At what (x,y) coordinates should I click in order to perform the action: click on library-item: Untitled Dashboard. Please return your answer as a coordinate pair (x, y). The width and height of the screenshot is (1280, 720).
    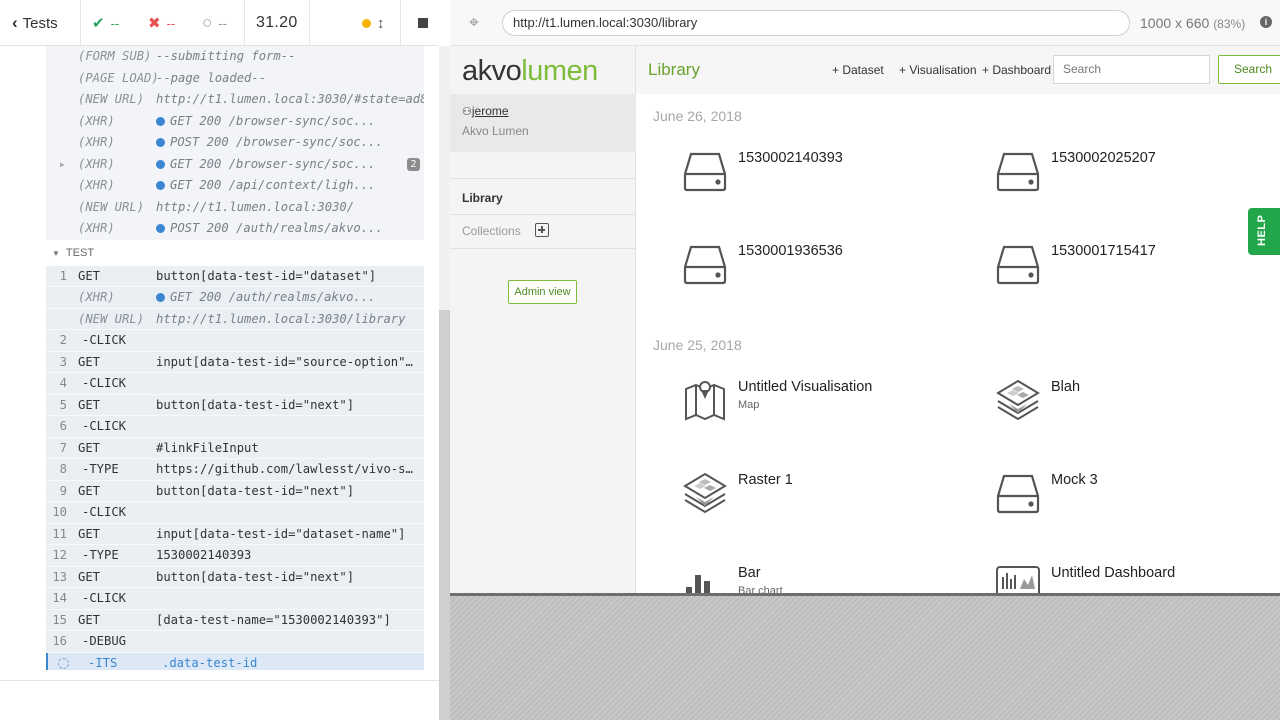
    Looking at the image, I should click on (1137, 578).